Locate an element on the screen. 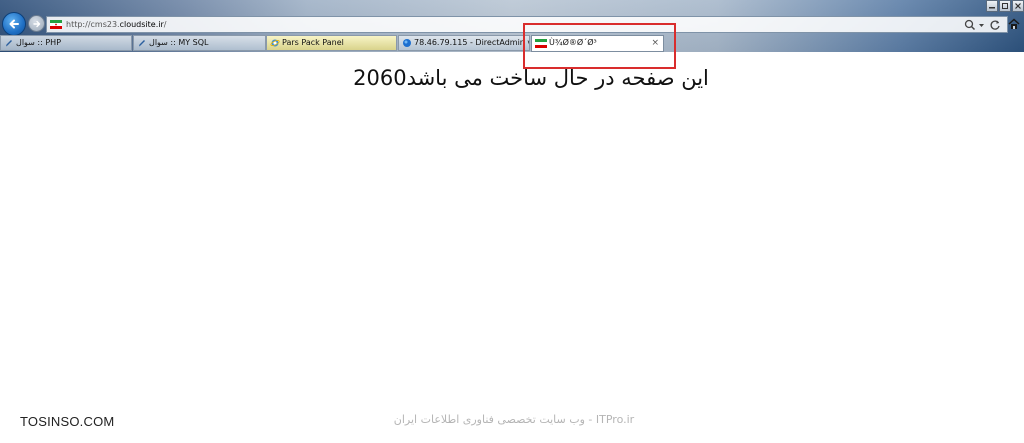 This screenshot has height=443, width=1024. search-icon is located at coordinates (970, 25).